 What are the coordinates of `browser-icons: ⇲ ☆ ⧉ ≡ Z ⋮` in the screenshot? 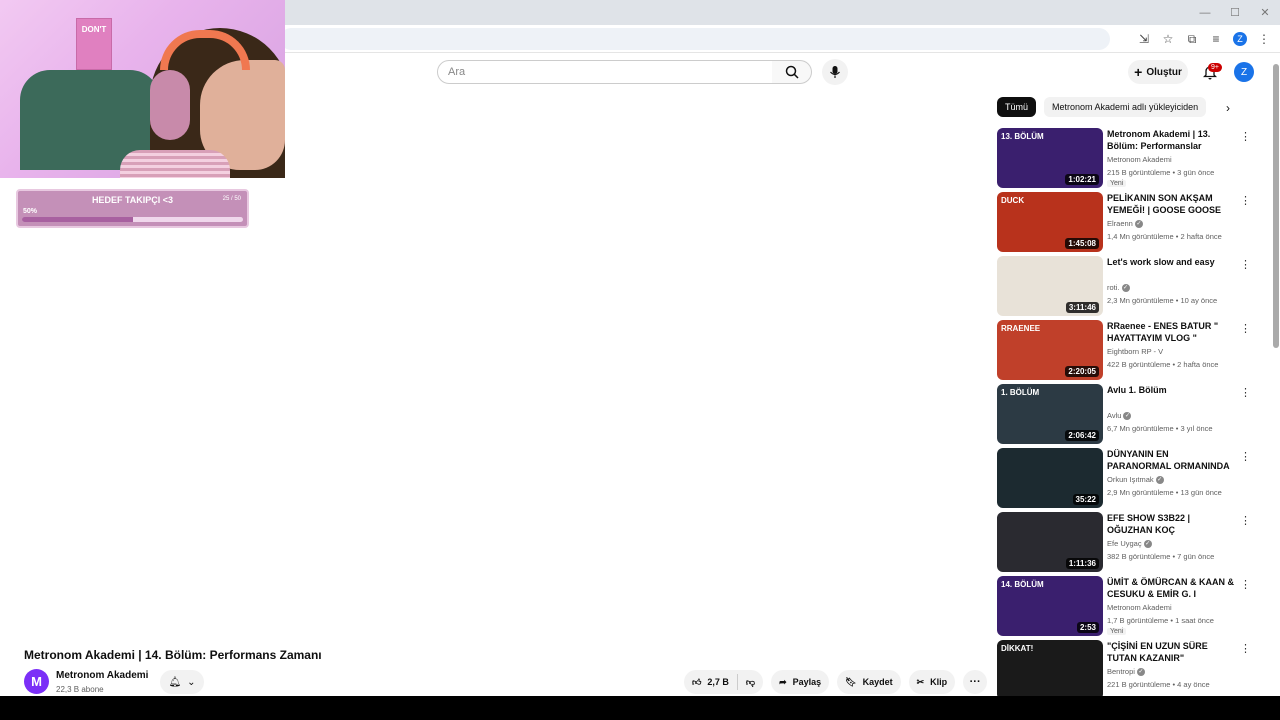 It's located at (1204, 39).